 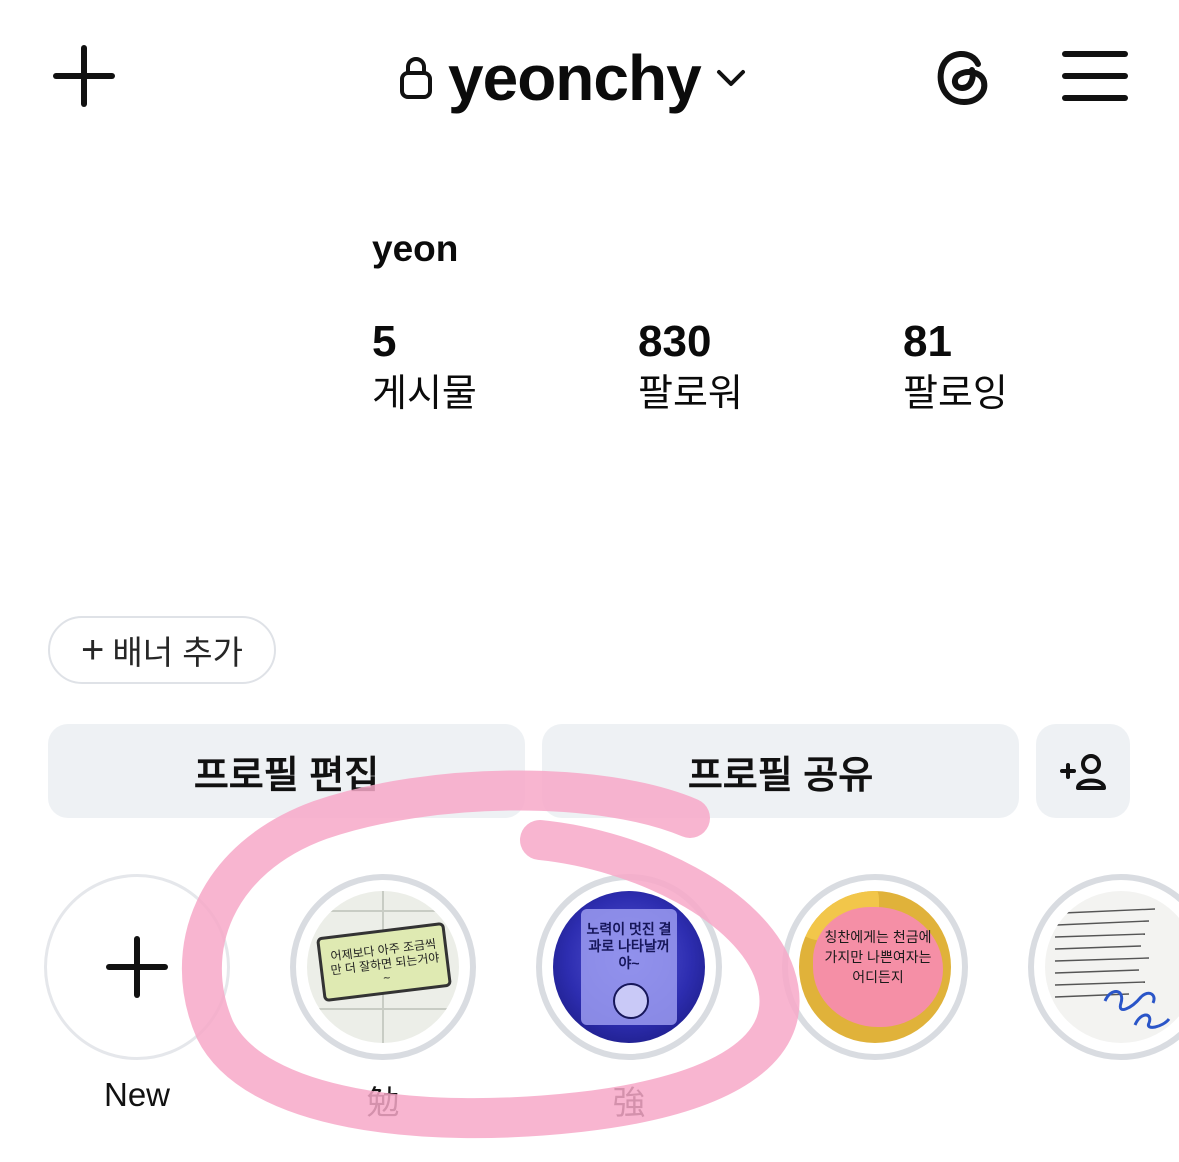 What do you see at coordinates (690, 394) in the screenshot?
I see `stat-followers-label: 팔로워` at bounding box center [690, 394].